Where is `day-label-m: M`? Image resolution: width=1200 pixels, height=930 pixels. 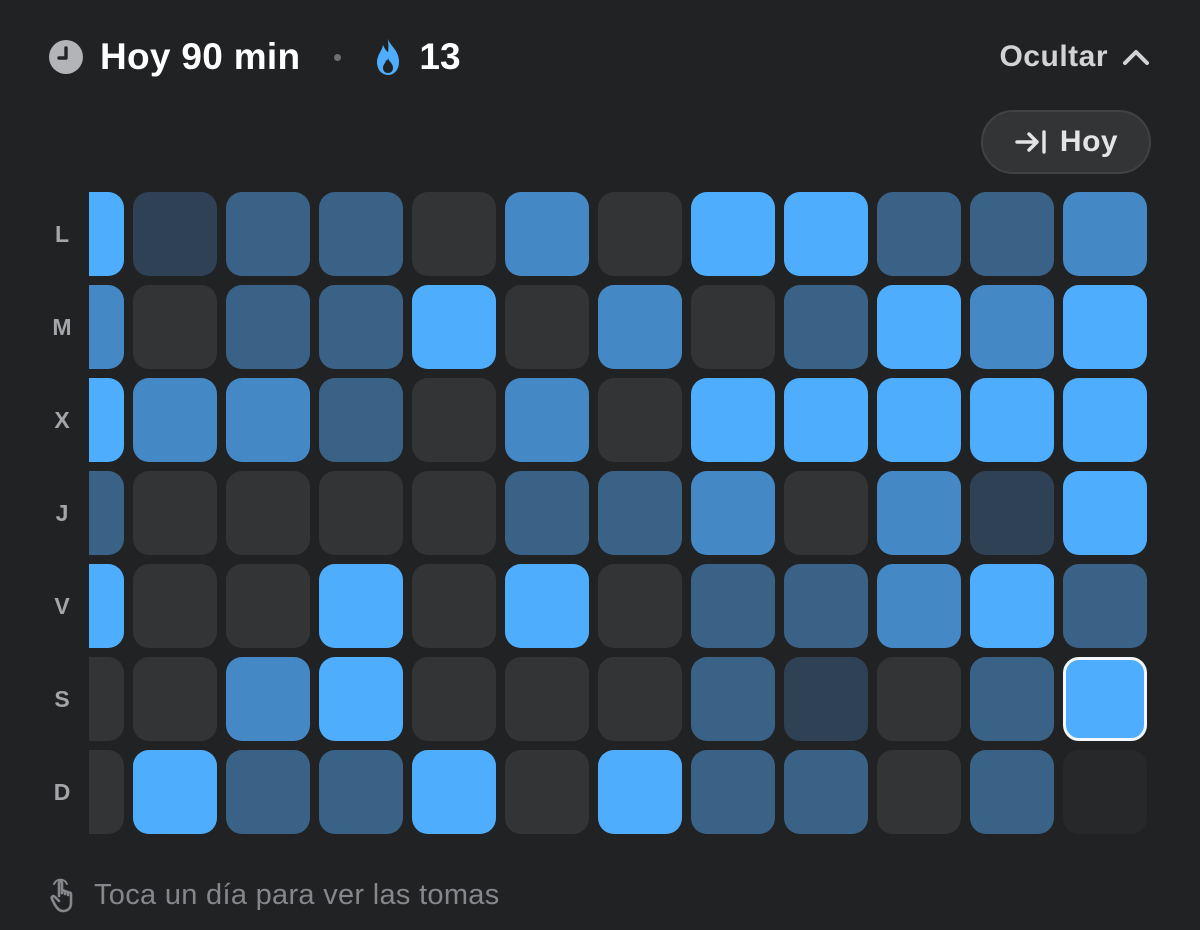 day-label-m: M is located at coordinates (62, 327).